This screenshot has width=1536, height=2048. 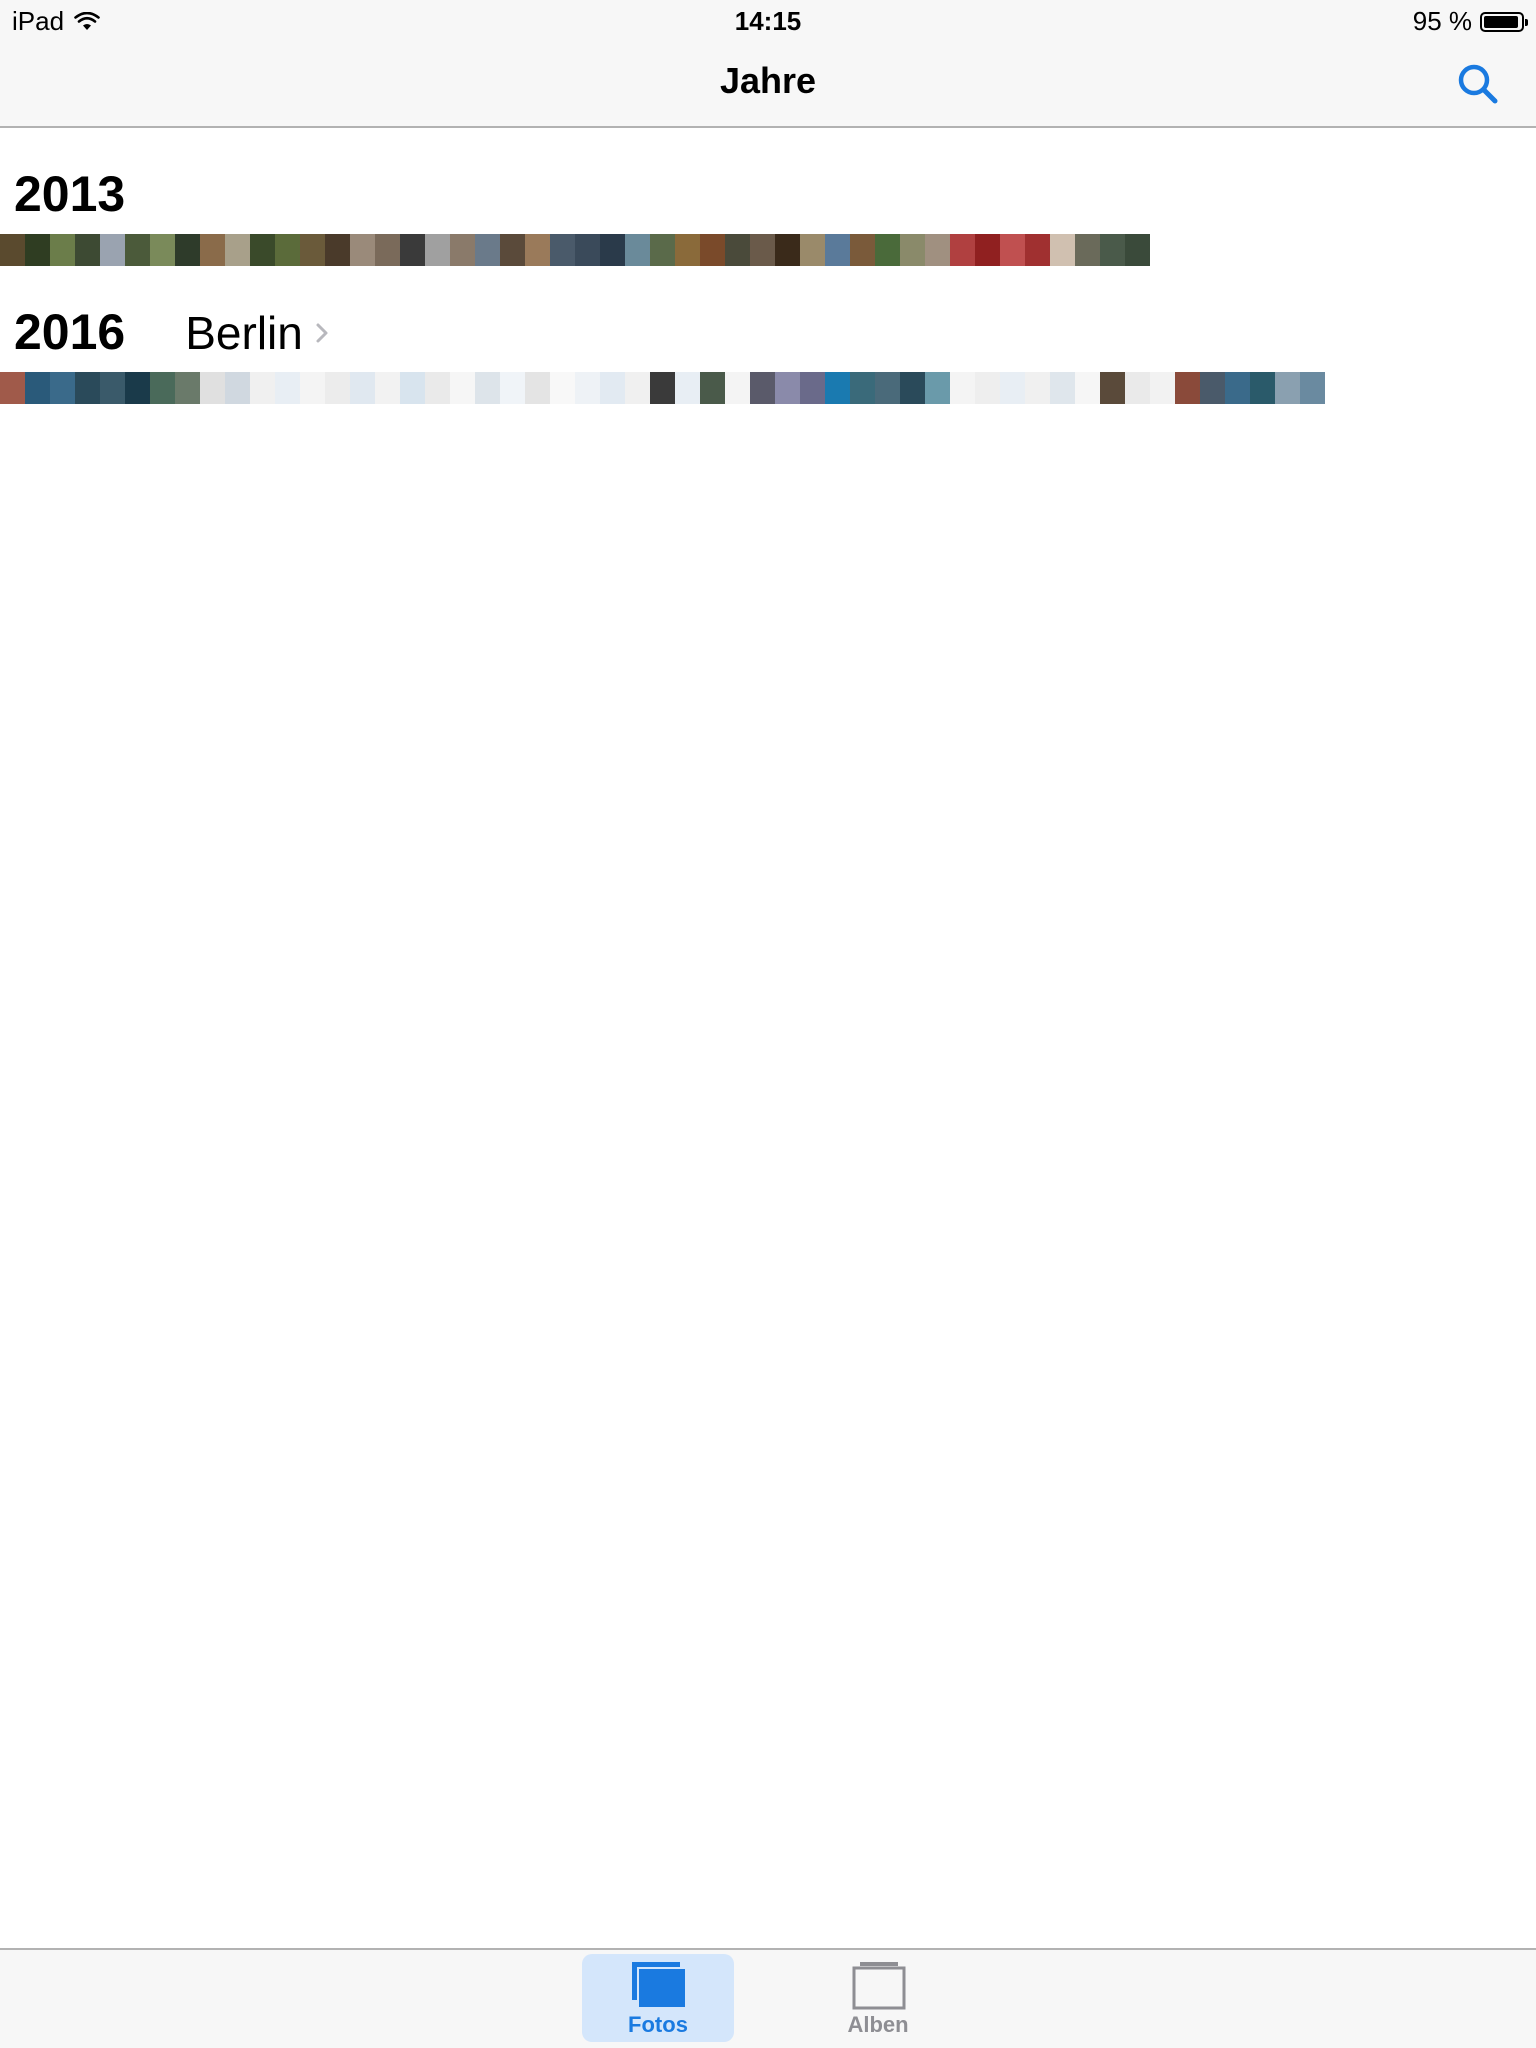 What do you see at coordinates (878, 1998) in the screenshot?
I see `tab-alben: Alben` at bounding box center [878, 1998].